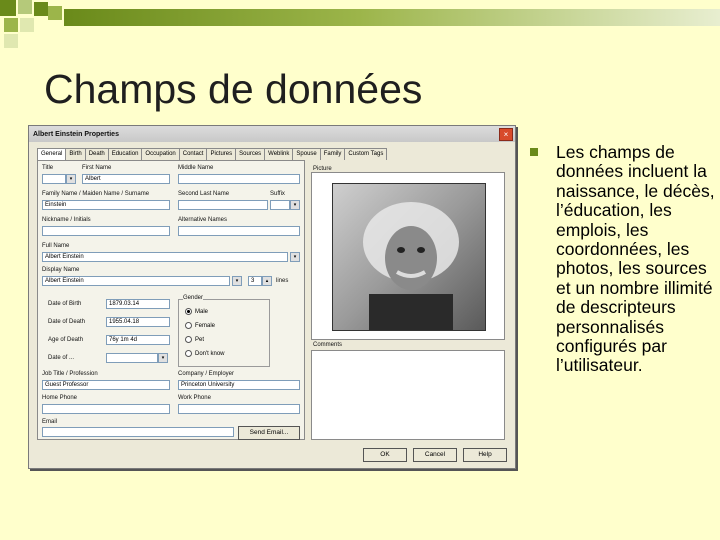 Image resolution: width=720 pixels, height=540 pixels. Describe the element at coordinates (204, 194) in the screenshot. I see `second-last-name-label: Second Last Name` at that location.